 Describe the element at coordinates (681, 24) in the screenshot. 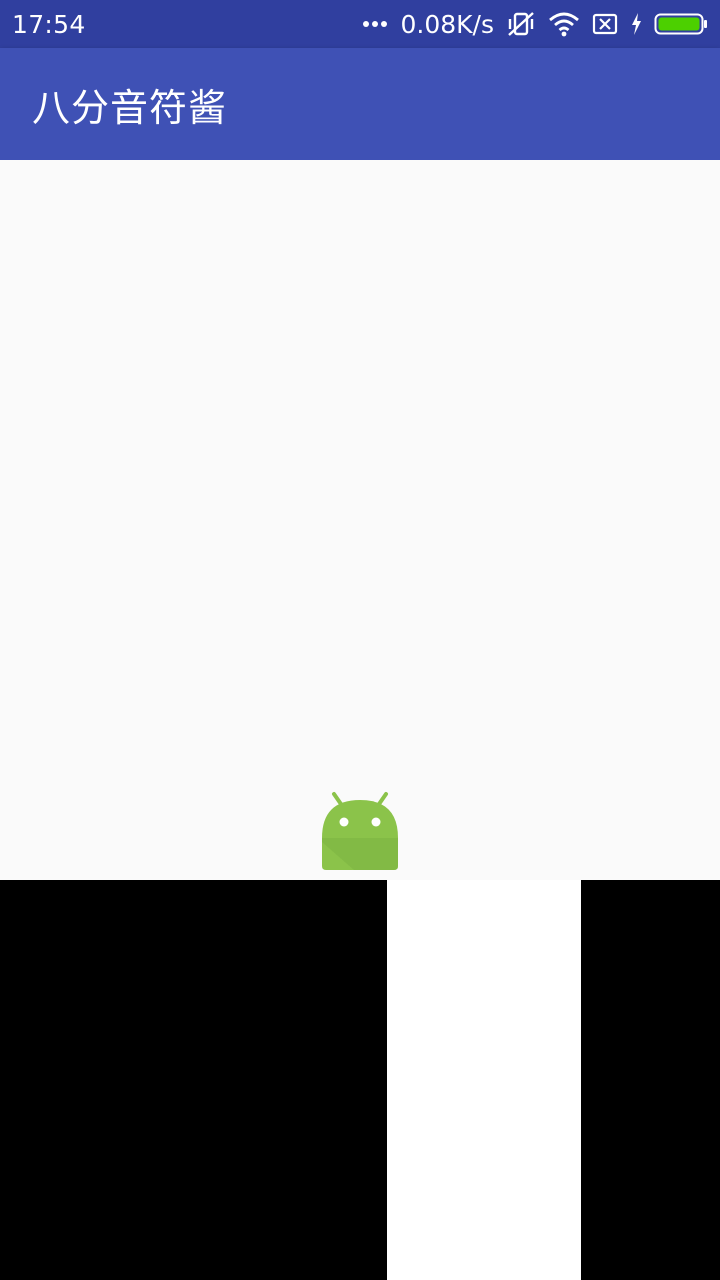

I see `battery-icon` at that location.